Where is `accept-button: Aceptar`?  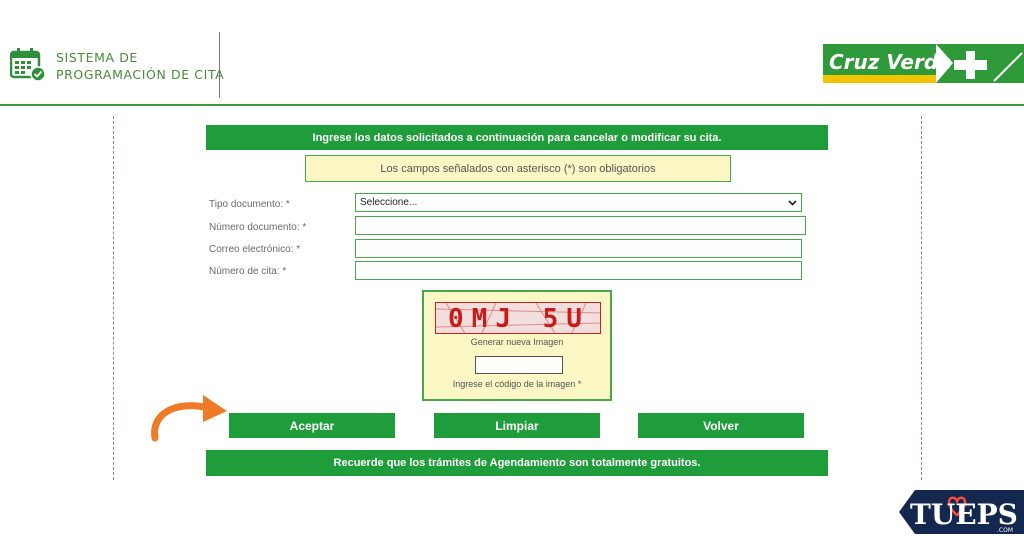 accept-button: Aceptar is located at coordinates (312, 425).